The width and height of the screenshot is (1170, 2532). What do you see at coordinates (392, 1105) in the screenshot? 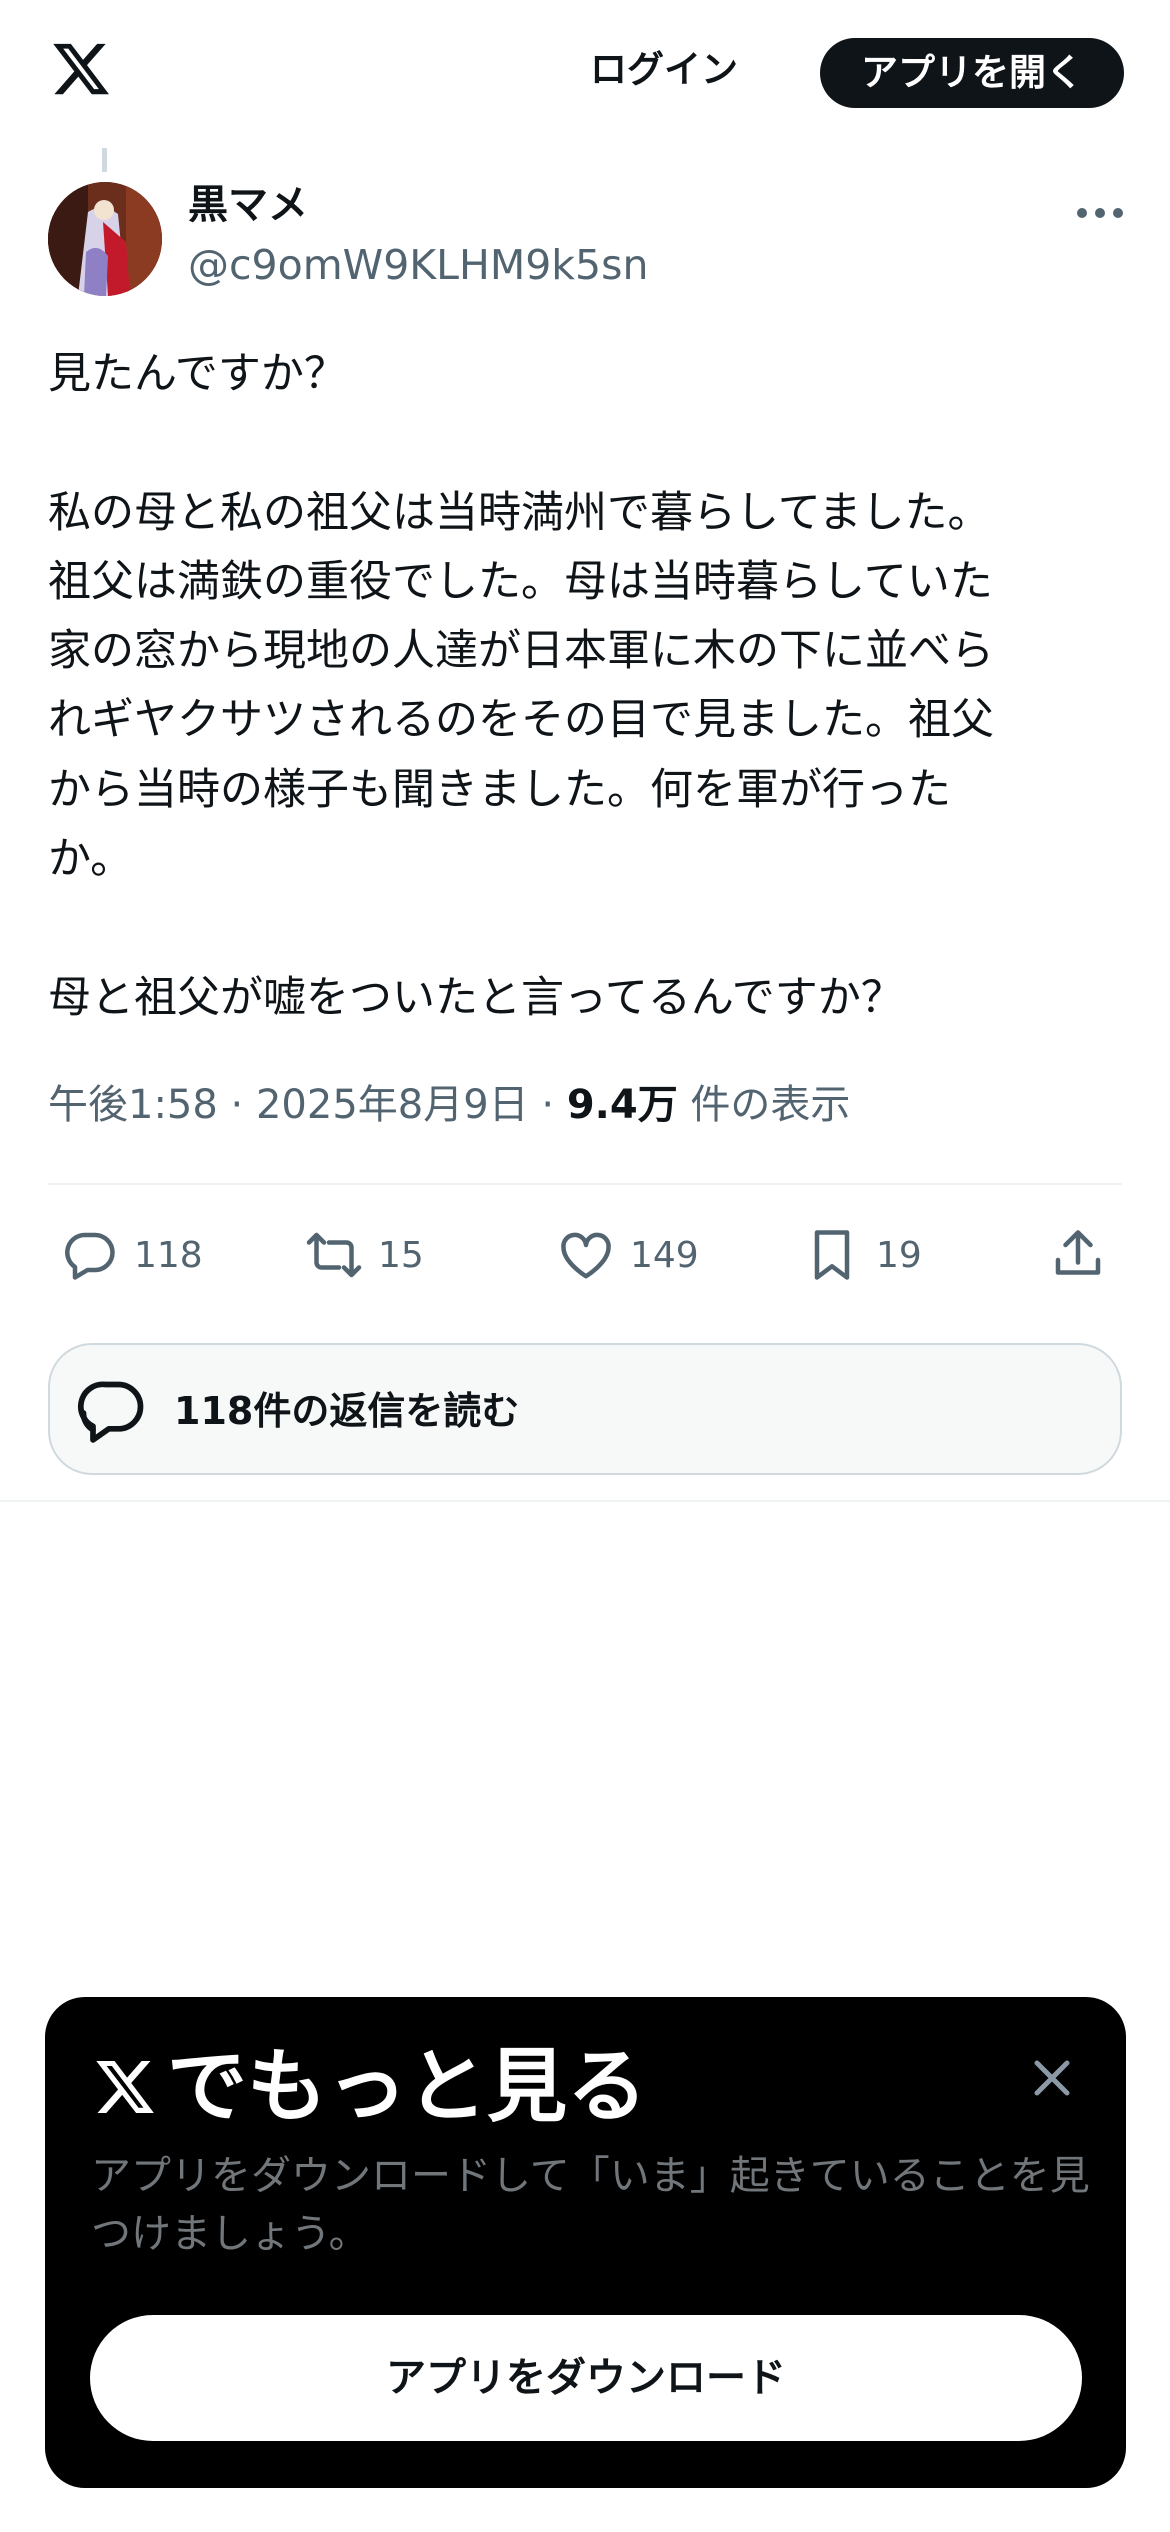
I see `tweet-date: 2025年8月9日` at bounding box center [392, 1105].